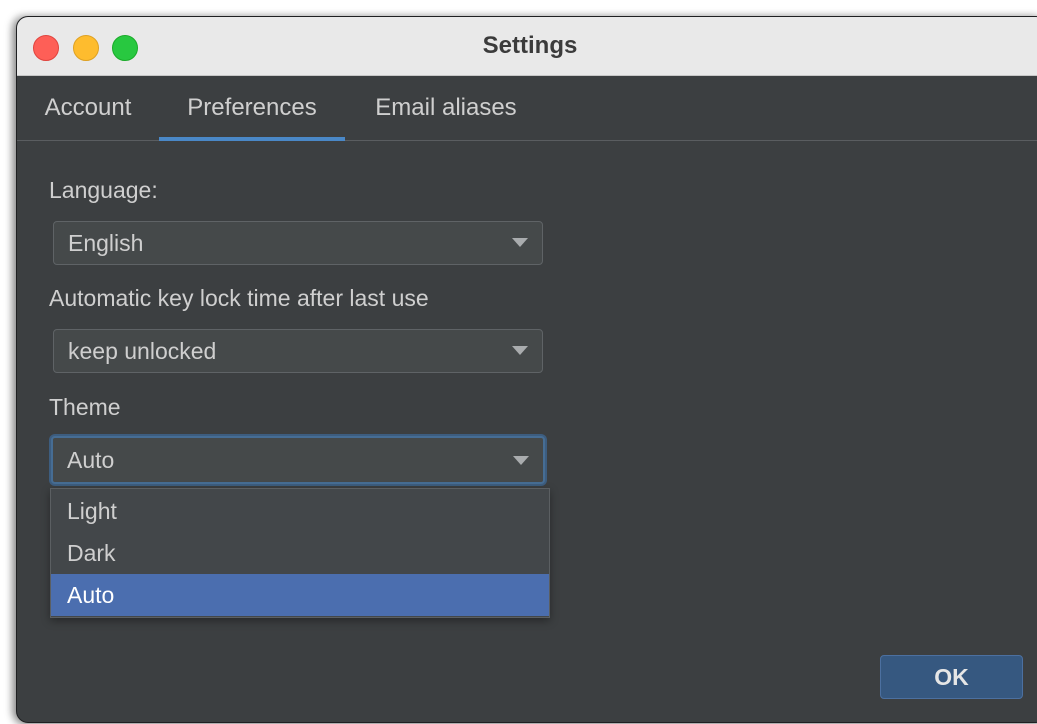 The image size is (1037, 724). Describe the element at coordinates (88, 108) in the screenshot. I see `tab-account: Account` at that location.